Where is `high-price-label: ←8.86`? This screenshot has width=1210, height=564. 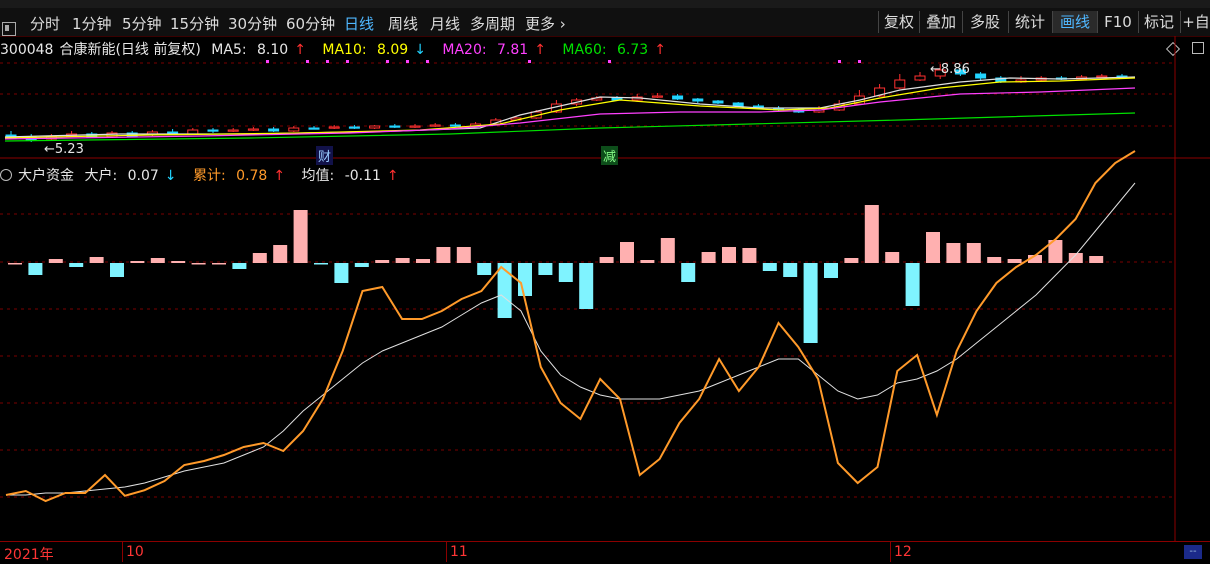 high-price-label: ←8.86 is located at coordinates (950, 69).